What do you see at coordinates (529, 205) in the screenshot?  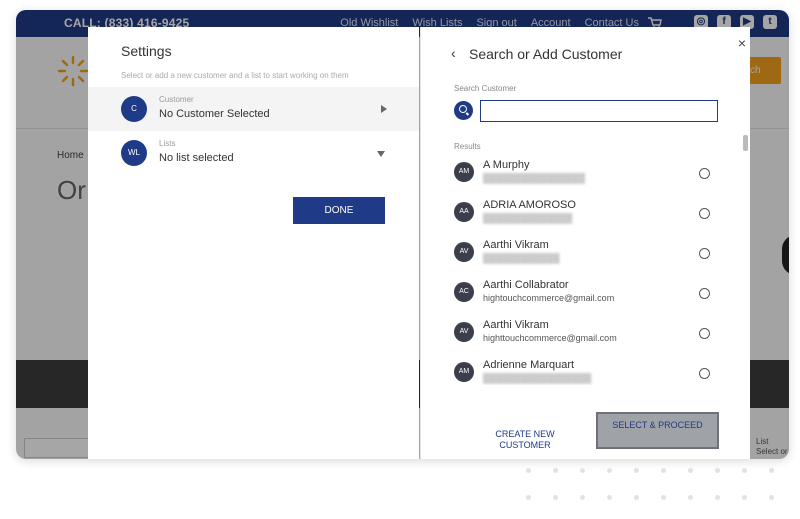 I see `result-name: ADRIA AMOROSO` at bounding box center [529, 205].